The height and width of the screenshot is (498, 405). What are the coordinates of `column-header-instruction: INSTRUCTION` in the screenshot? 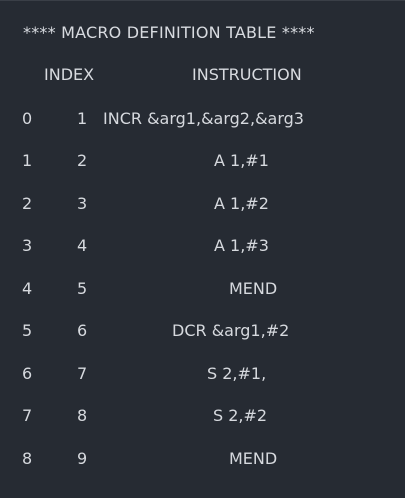 It's located at (247, 74).